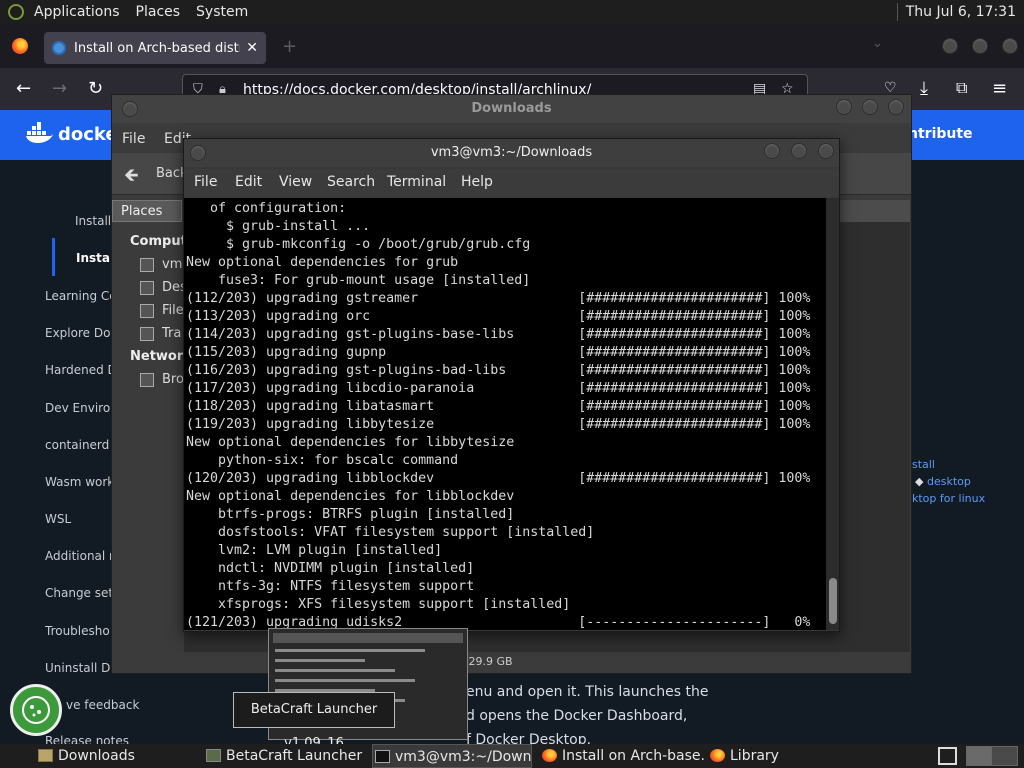  I want to click on nav-item-troubleshoot: Troublesho, so click(77, 631).